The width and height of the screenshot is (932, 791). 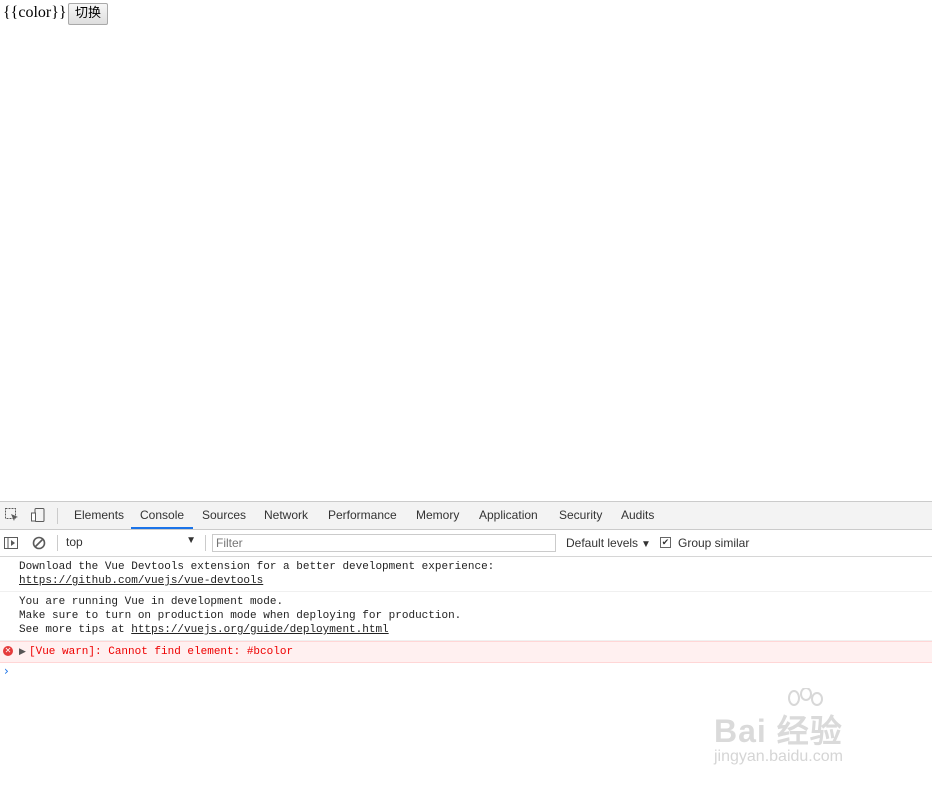 What do you see at coordinates (466, 670) in the screenshot?
I see `console-prompt: ›` at bounding box center [466, 670].